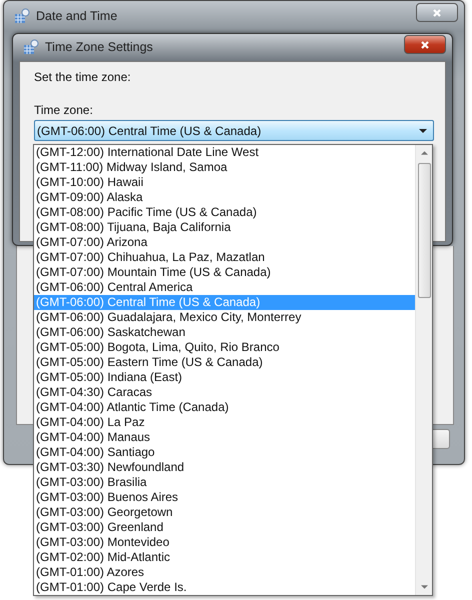 The image size is (472, 600). I want to click on scrollbar-thumb, so click(424, 230).